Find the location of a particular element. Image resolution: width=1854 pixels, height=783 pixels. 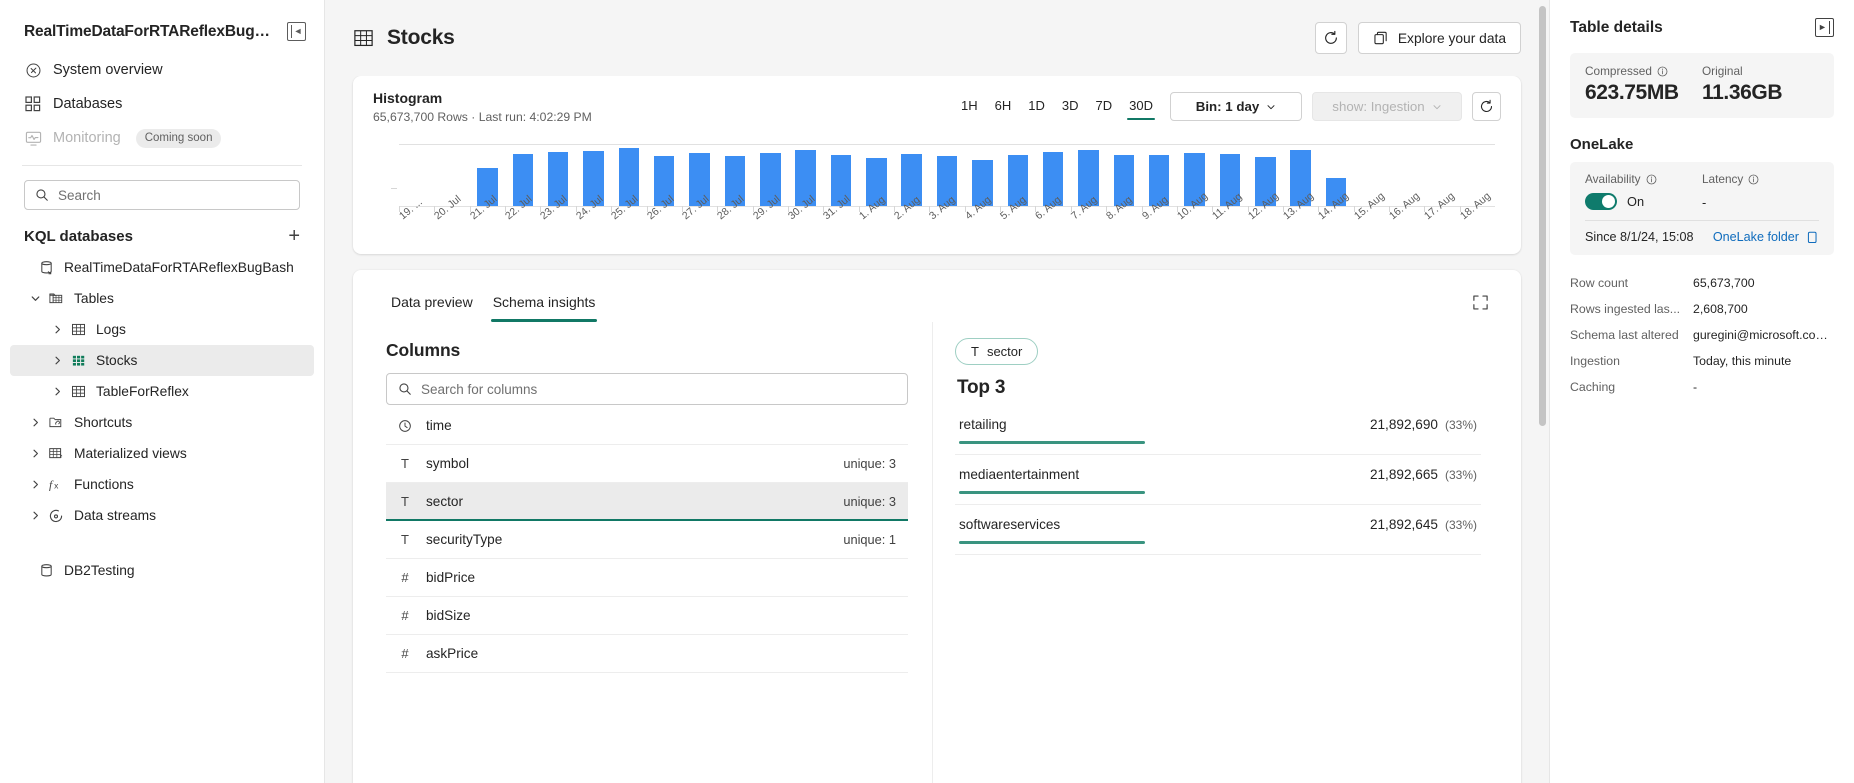

sidebar-item-monitoring: Monitoring Coming soon is located at coordinates (162, 138).